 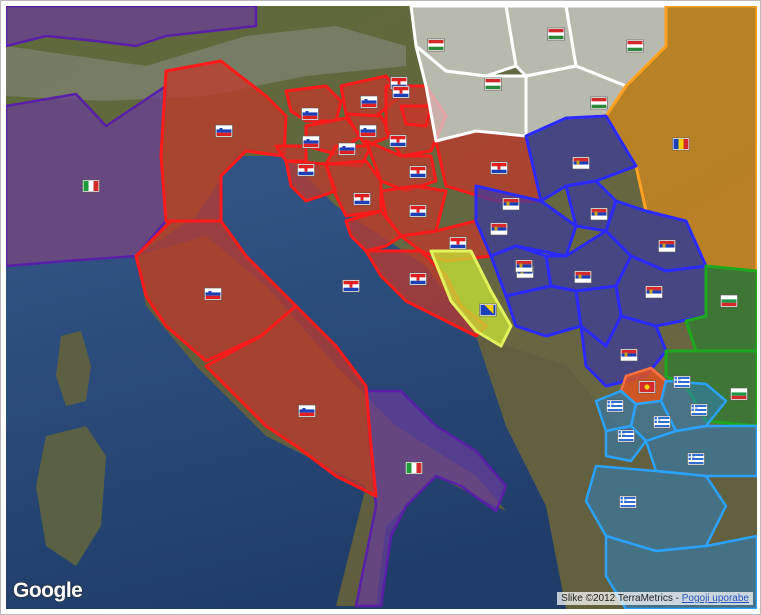 I want to click on terms-of-use-link: Pogoji uporabe, so click(x=715, y=598).